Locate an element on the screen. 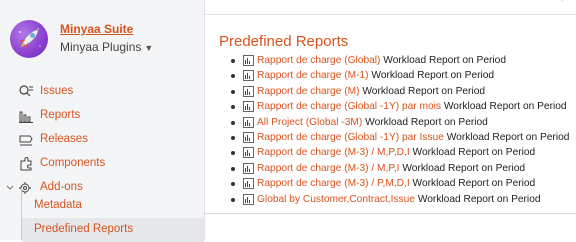  project-subtitle: Minyaa Plugins is located at coordinates (101, 47).